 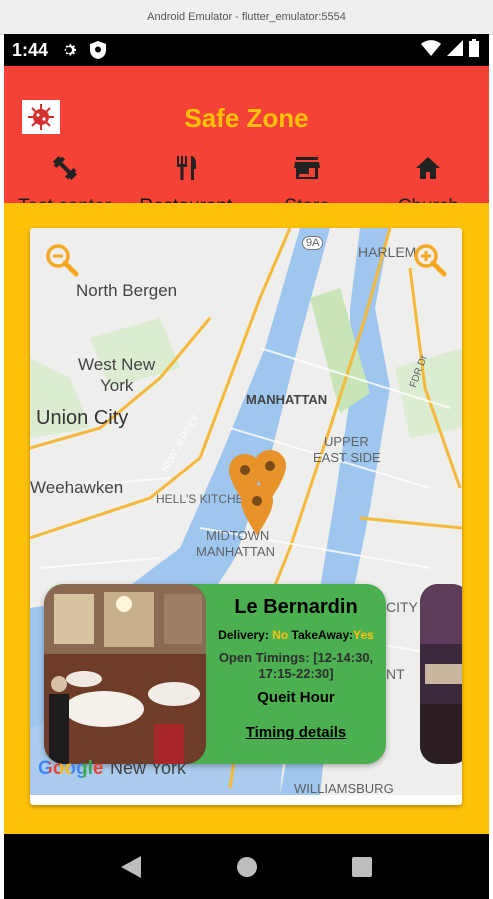 What do you see at coordinates (117, 364) in the screenshot?
I see `map-label-west-new-york-1: West New` at bounding box center [117, 364].